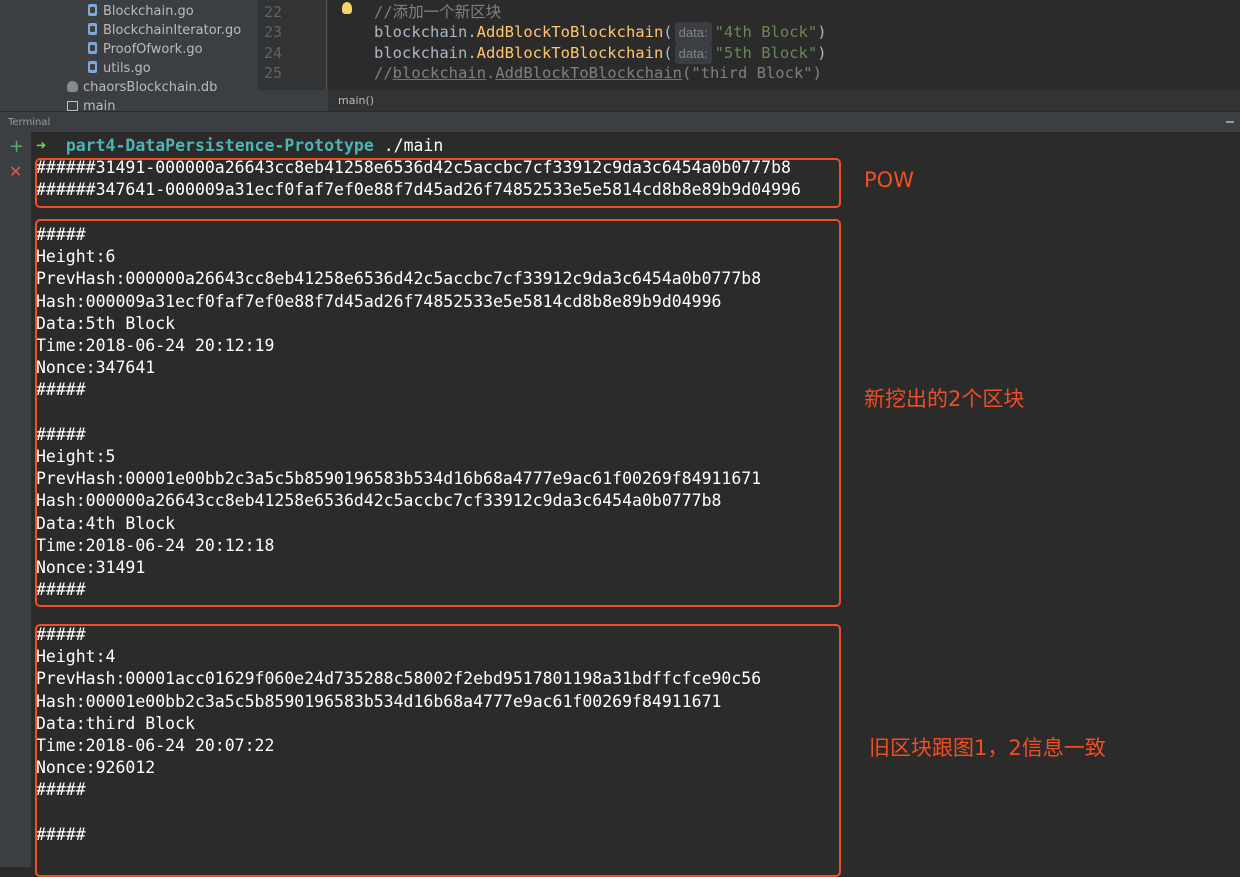 The image size is (1240, 877). Describe the element at coordinates (15, 172) in the screenshot. I see `close-session-icon: ✕` at that location.